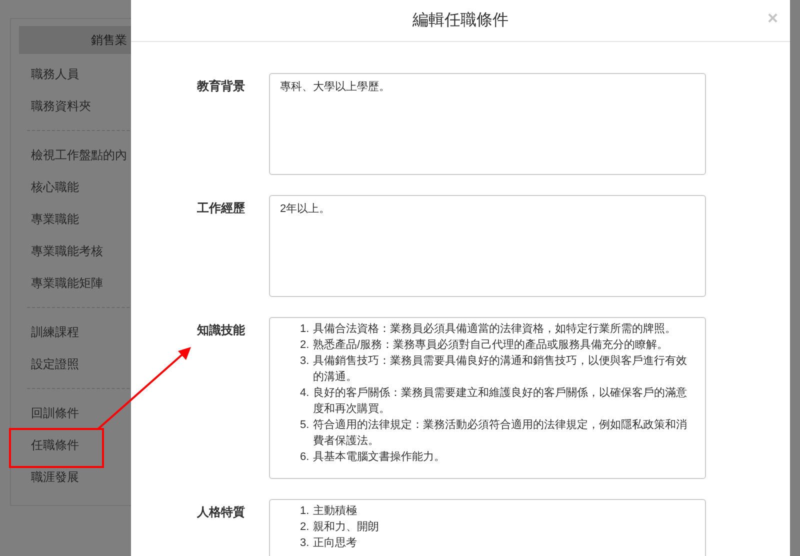 The image size is (800, 556). I want to click on list-item-text: 親和力、開朗, so click(346, 527).